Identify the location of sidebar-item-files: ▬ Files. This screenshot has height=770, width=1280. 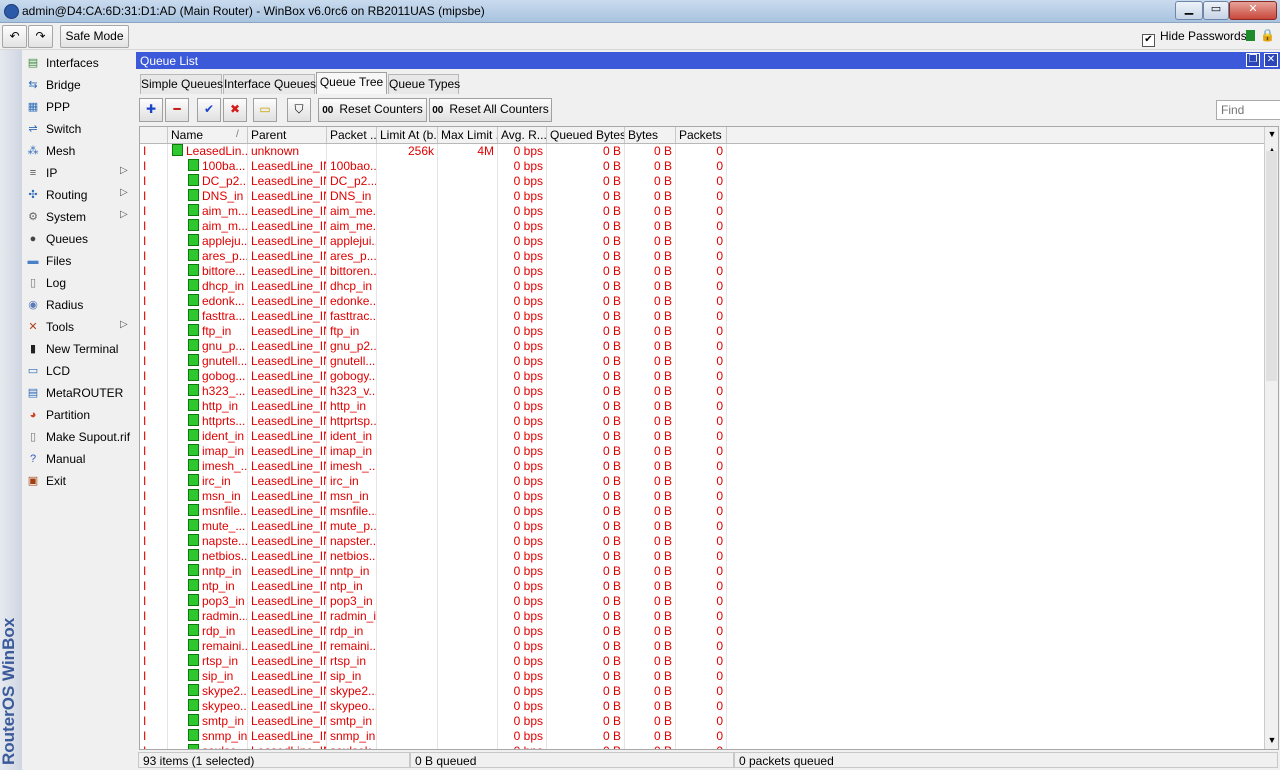
(78, 261).